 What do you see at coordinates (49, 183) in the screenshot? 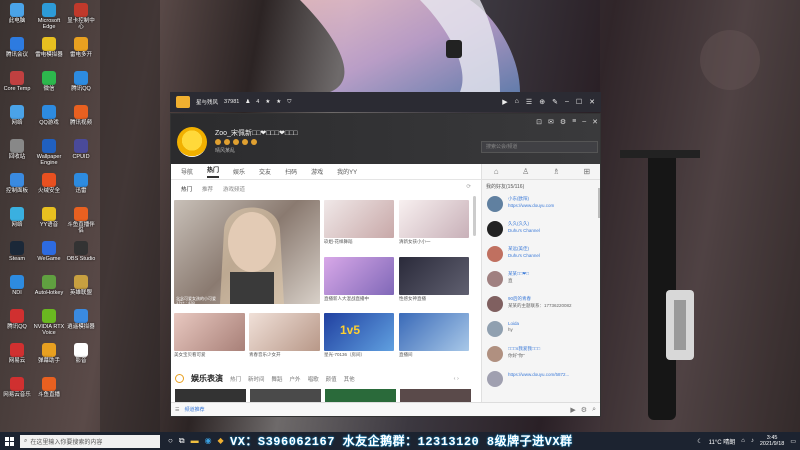
I see `desktop-icon: 火绒安全` at bounding box center [49, 183].